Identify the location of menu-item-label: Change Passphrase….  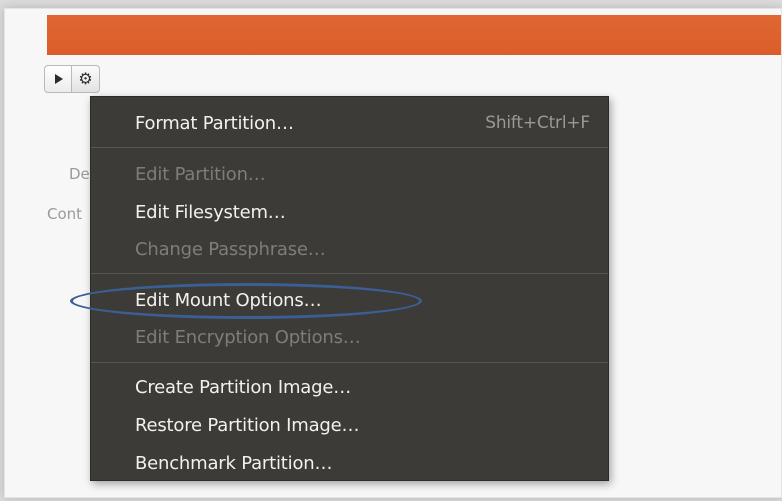
(230, 249).